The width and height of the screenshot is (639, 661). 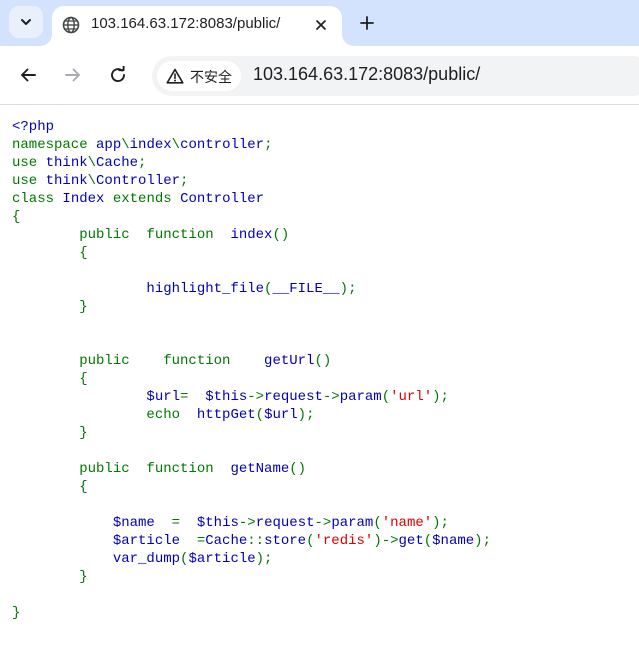 What do you see at coordinates (138, 289) in the screenshot?
I see `code-token: highlight_file` at bounding box center [138, 289].